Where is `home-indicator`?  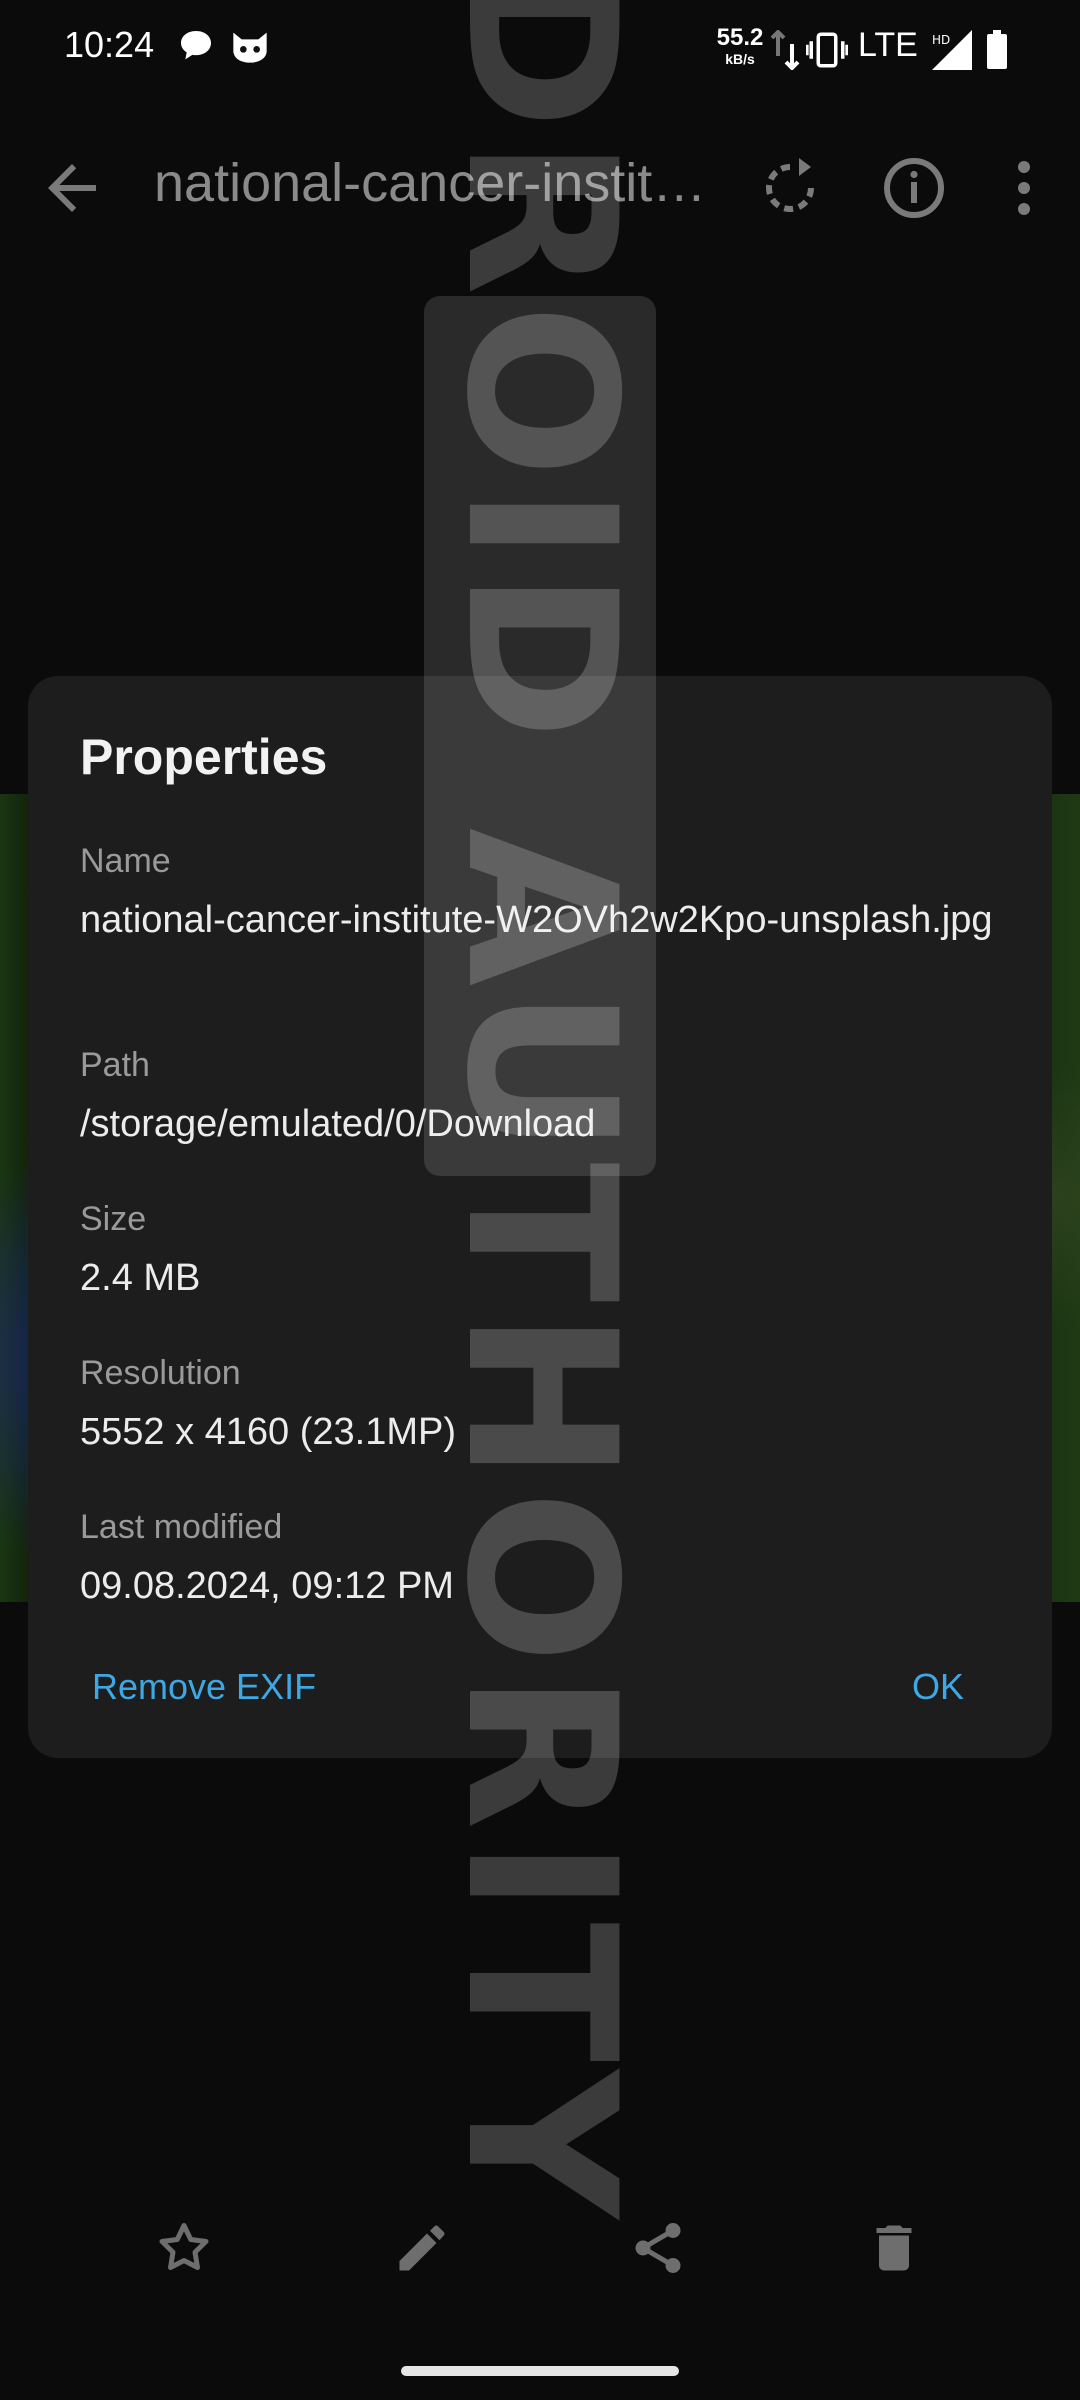 home-indicator is located at coordinates (540, 2371).